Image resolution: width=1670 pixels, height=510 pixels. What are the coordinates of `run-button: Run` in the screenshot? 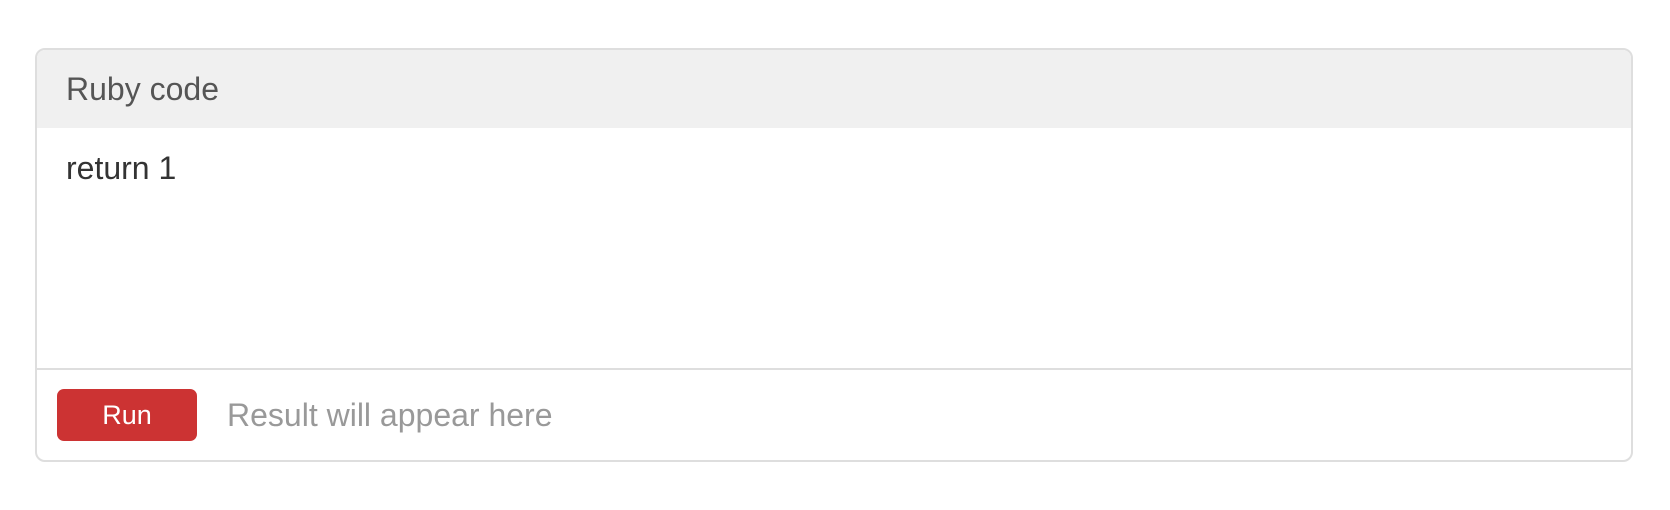 It's located at (127, 415).